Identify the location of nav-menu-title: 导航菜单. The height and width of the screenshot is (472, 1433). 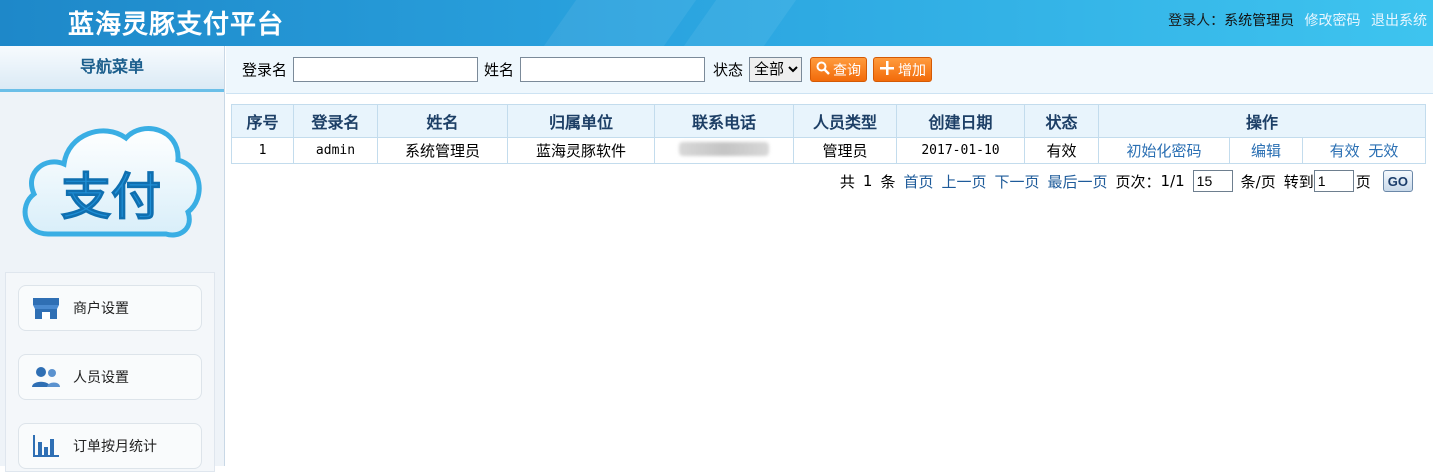
(112, 69).